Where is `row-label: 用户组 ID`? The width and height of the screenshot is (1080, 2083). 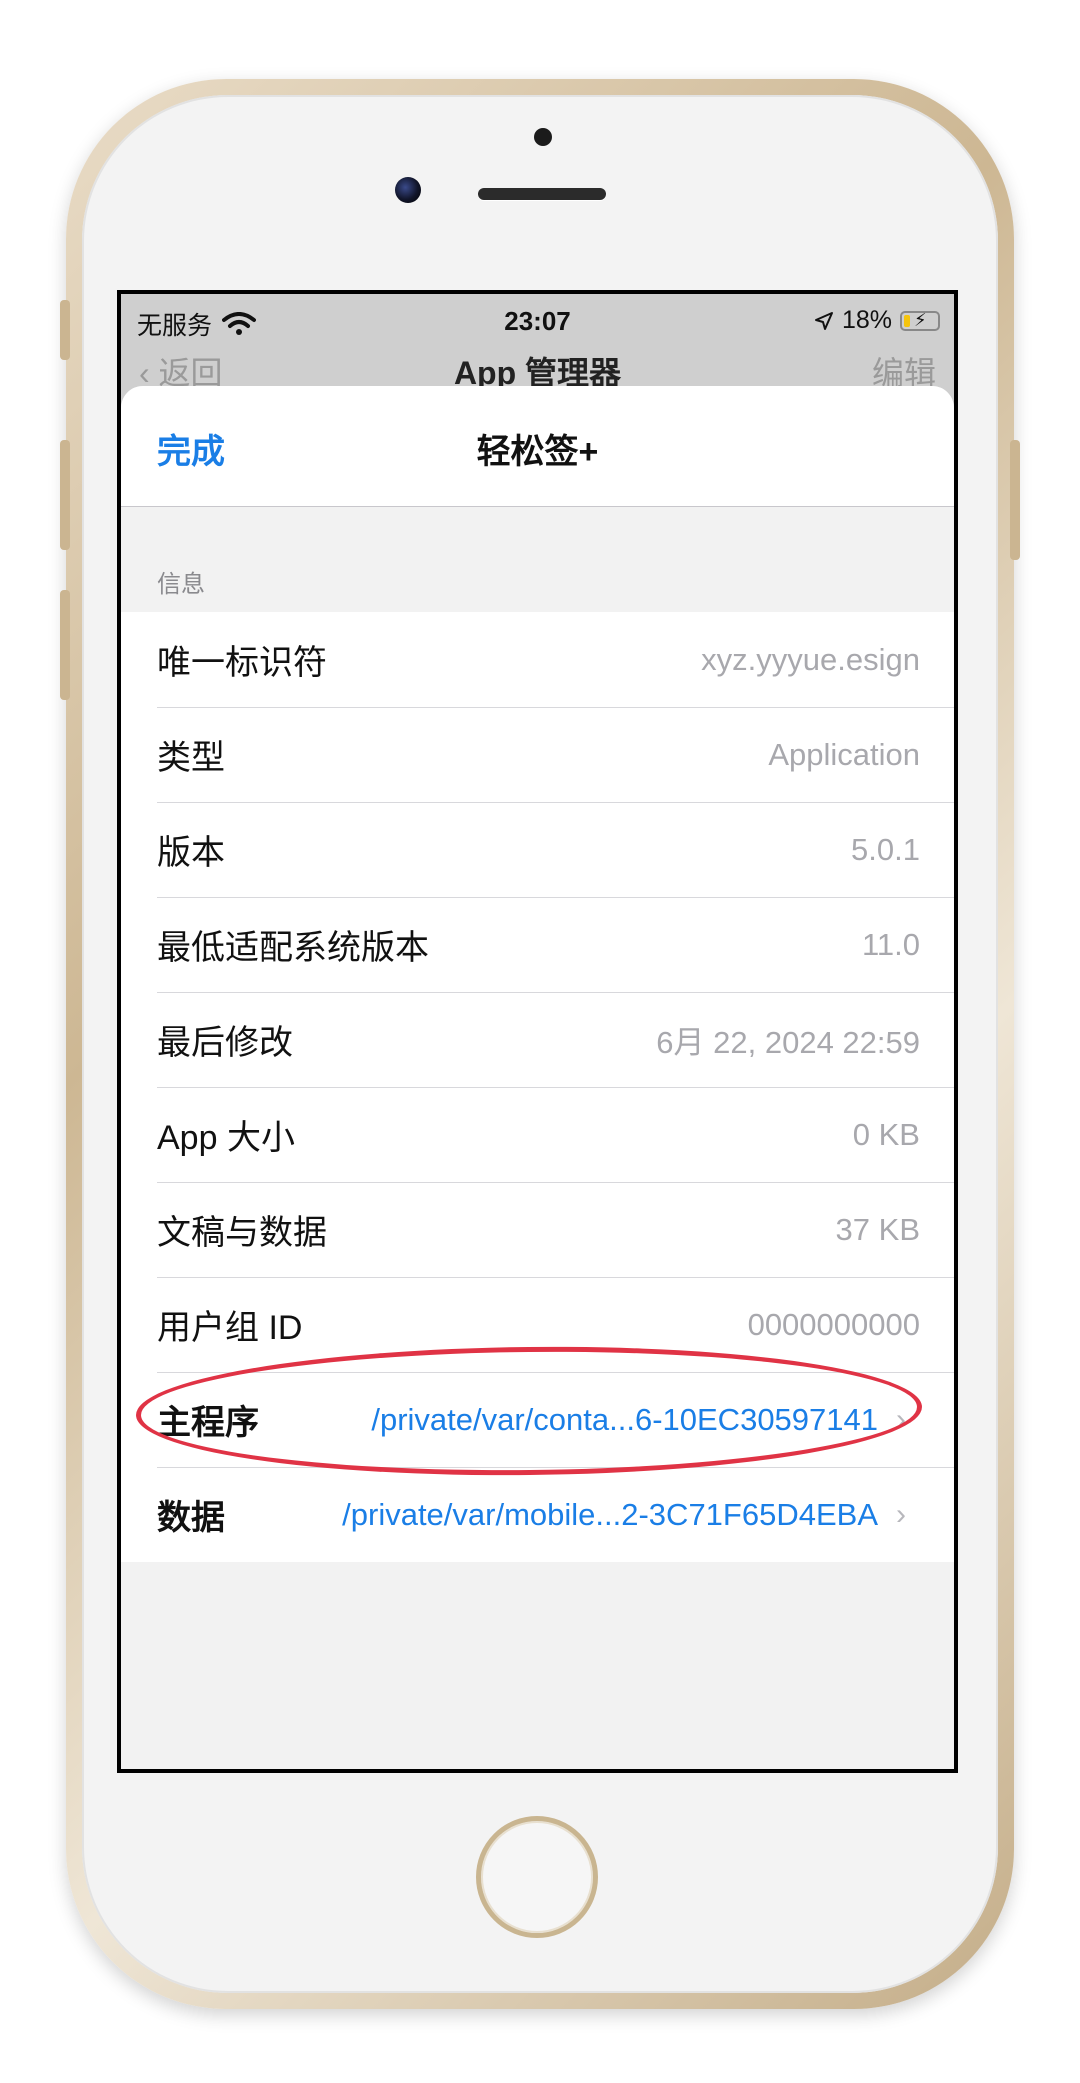
row-label: 用户组 ID is located at coordinates (230, 1328).